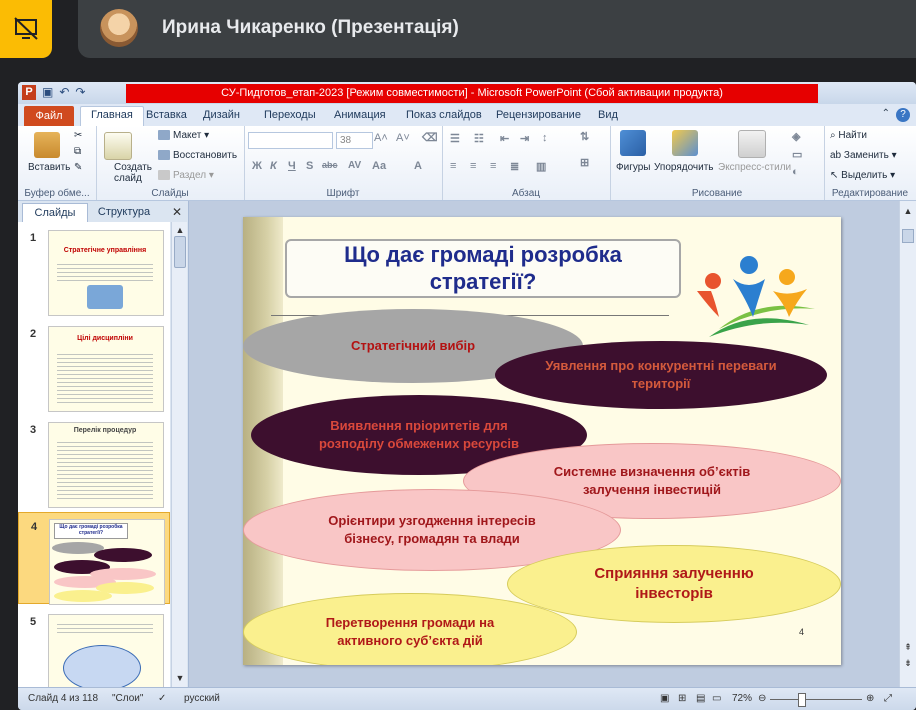 This screenshot has width=916, height=710. What do you see at coordinates (183, 135) in the screenshot?
I see `layout-button: Макет ▾` at bounding box center [183, 135].